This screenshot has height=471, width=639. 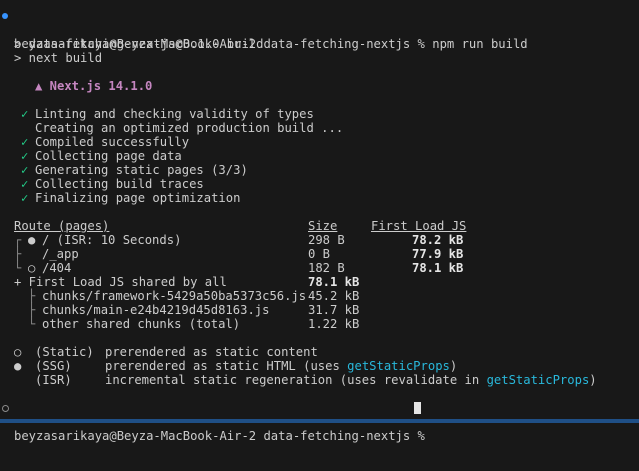 I want to click on route-first-load: 77.9 kB, so click(x=438, y=254).